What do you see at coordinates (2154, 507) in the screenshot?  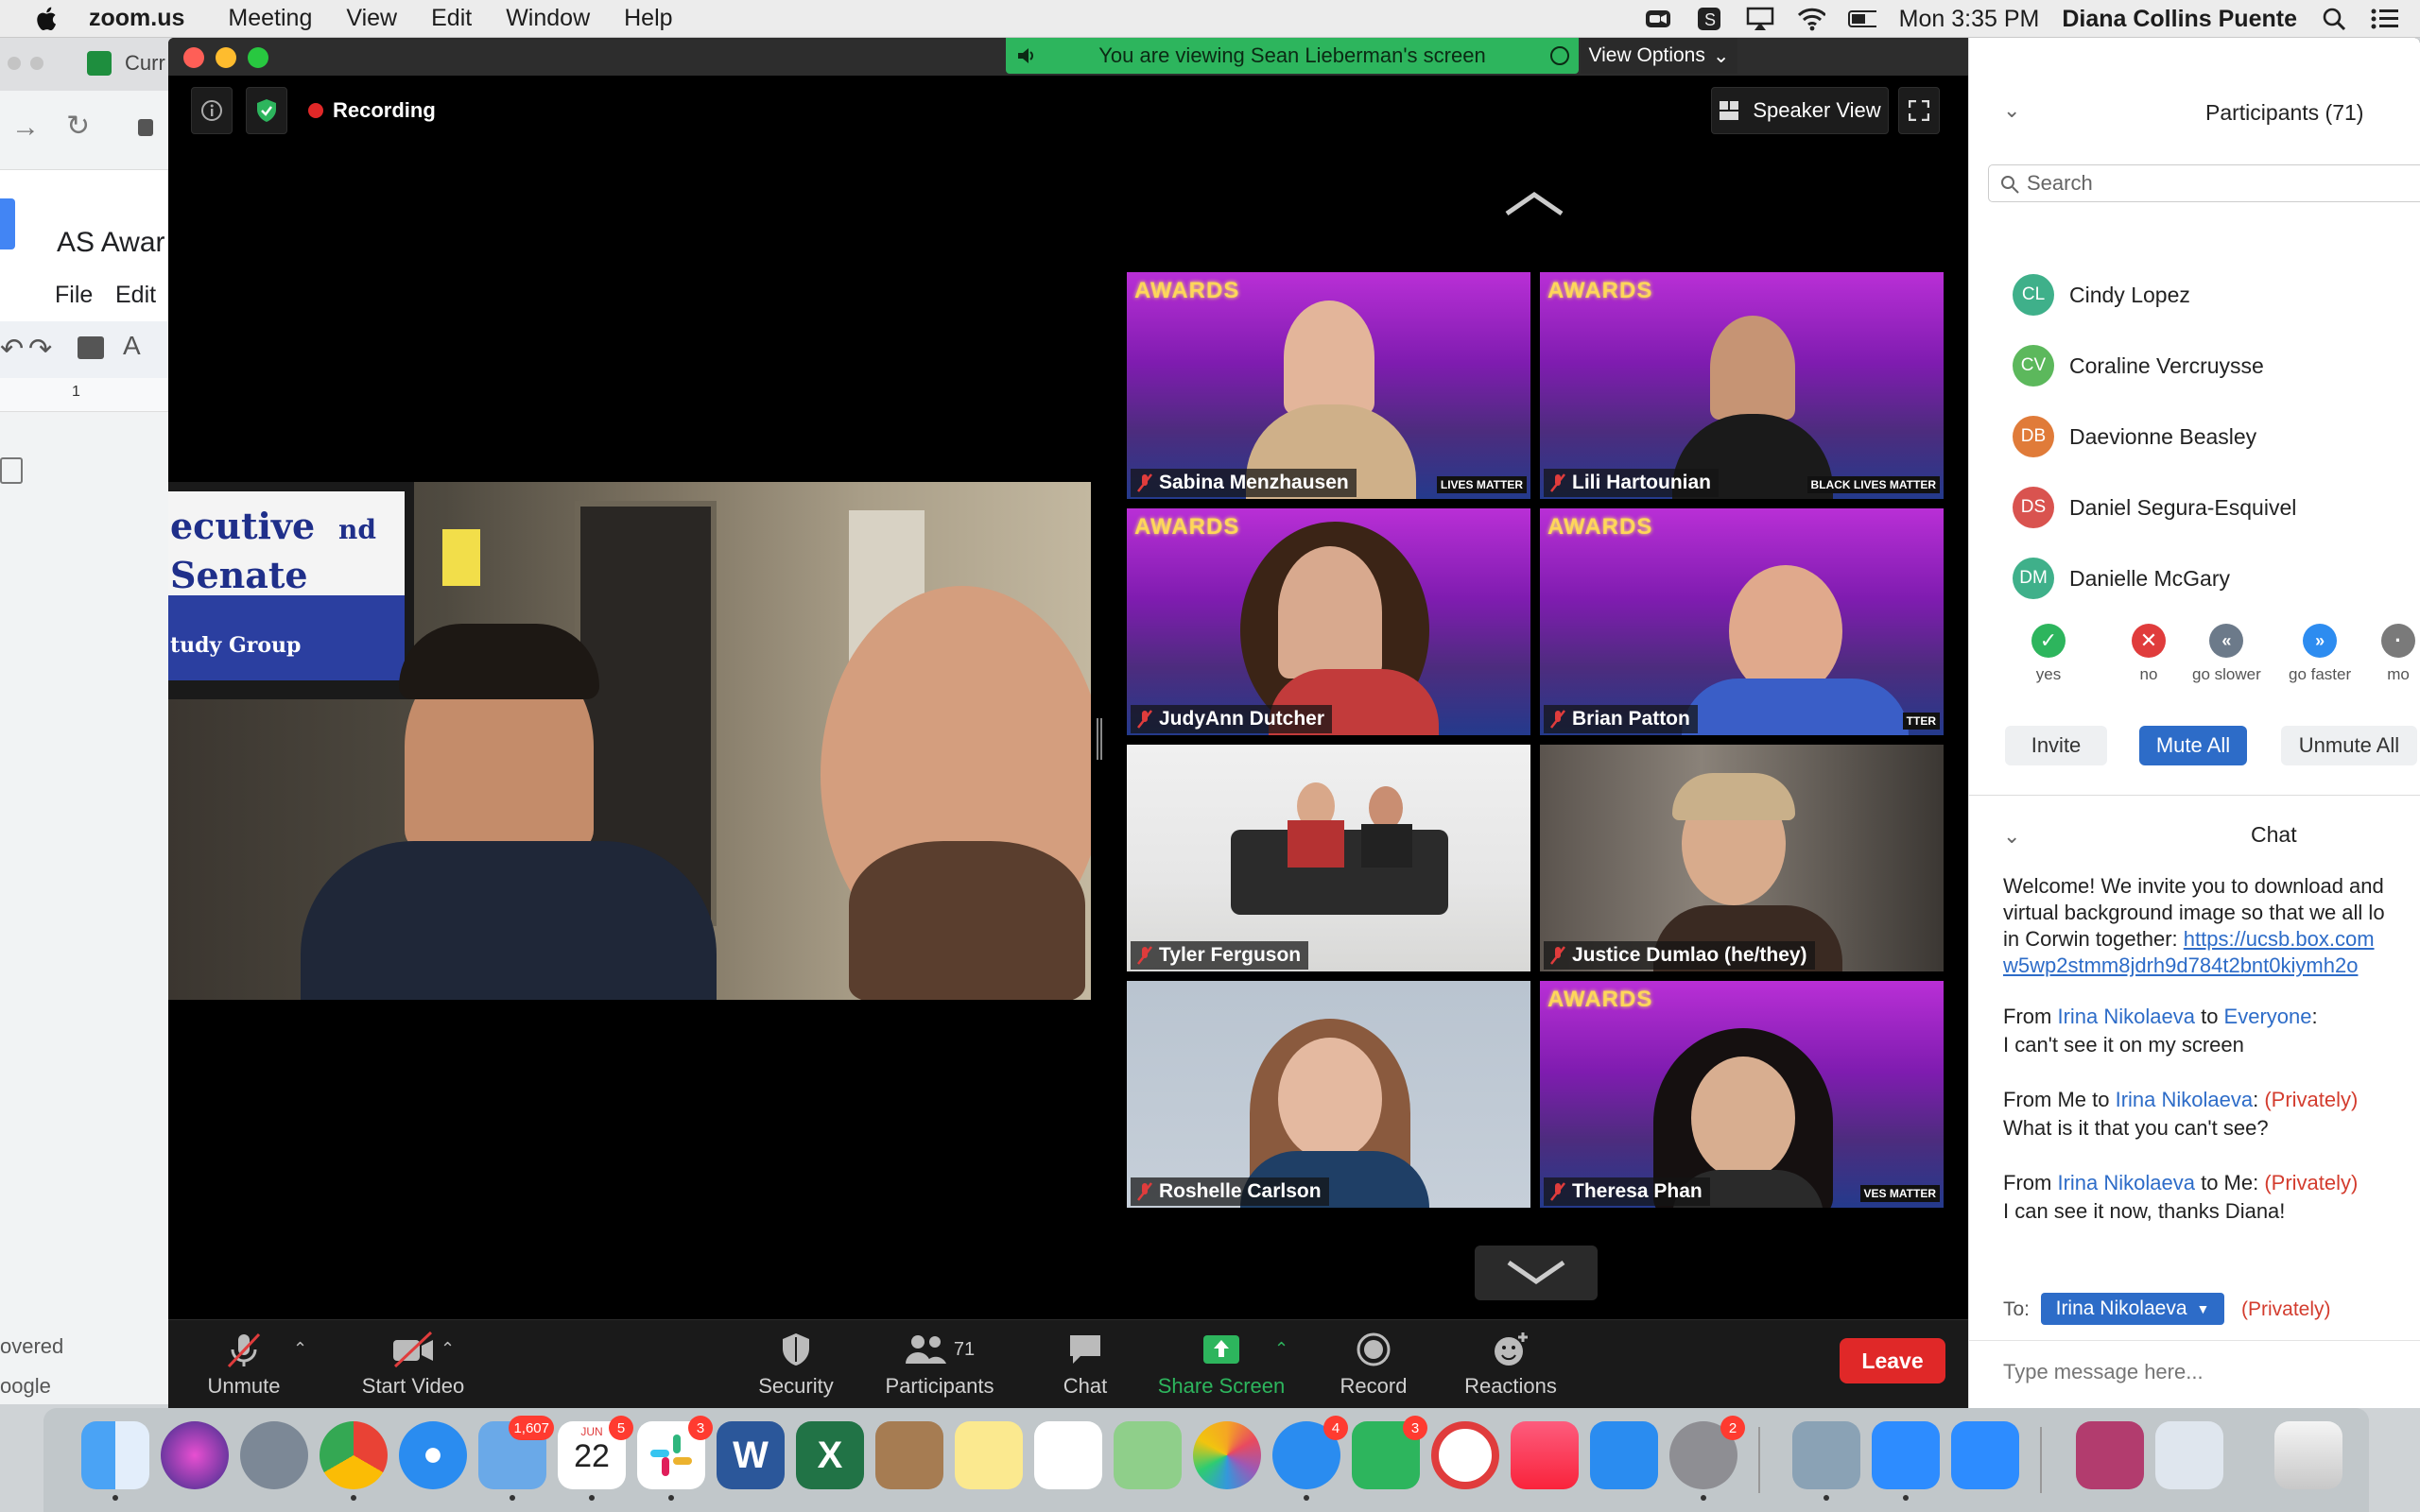 I see `participant-row: DS Daniel Segura-Esquivel` at bounding box center [2154, 507].